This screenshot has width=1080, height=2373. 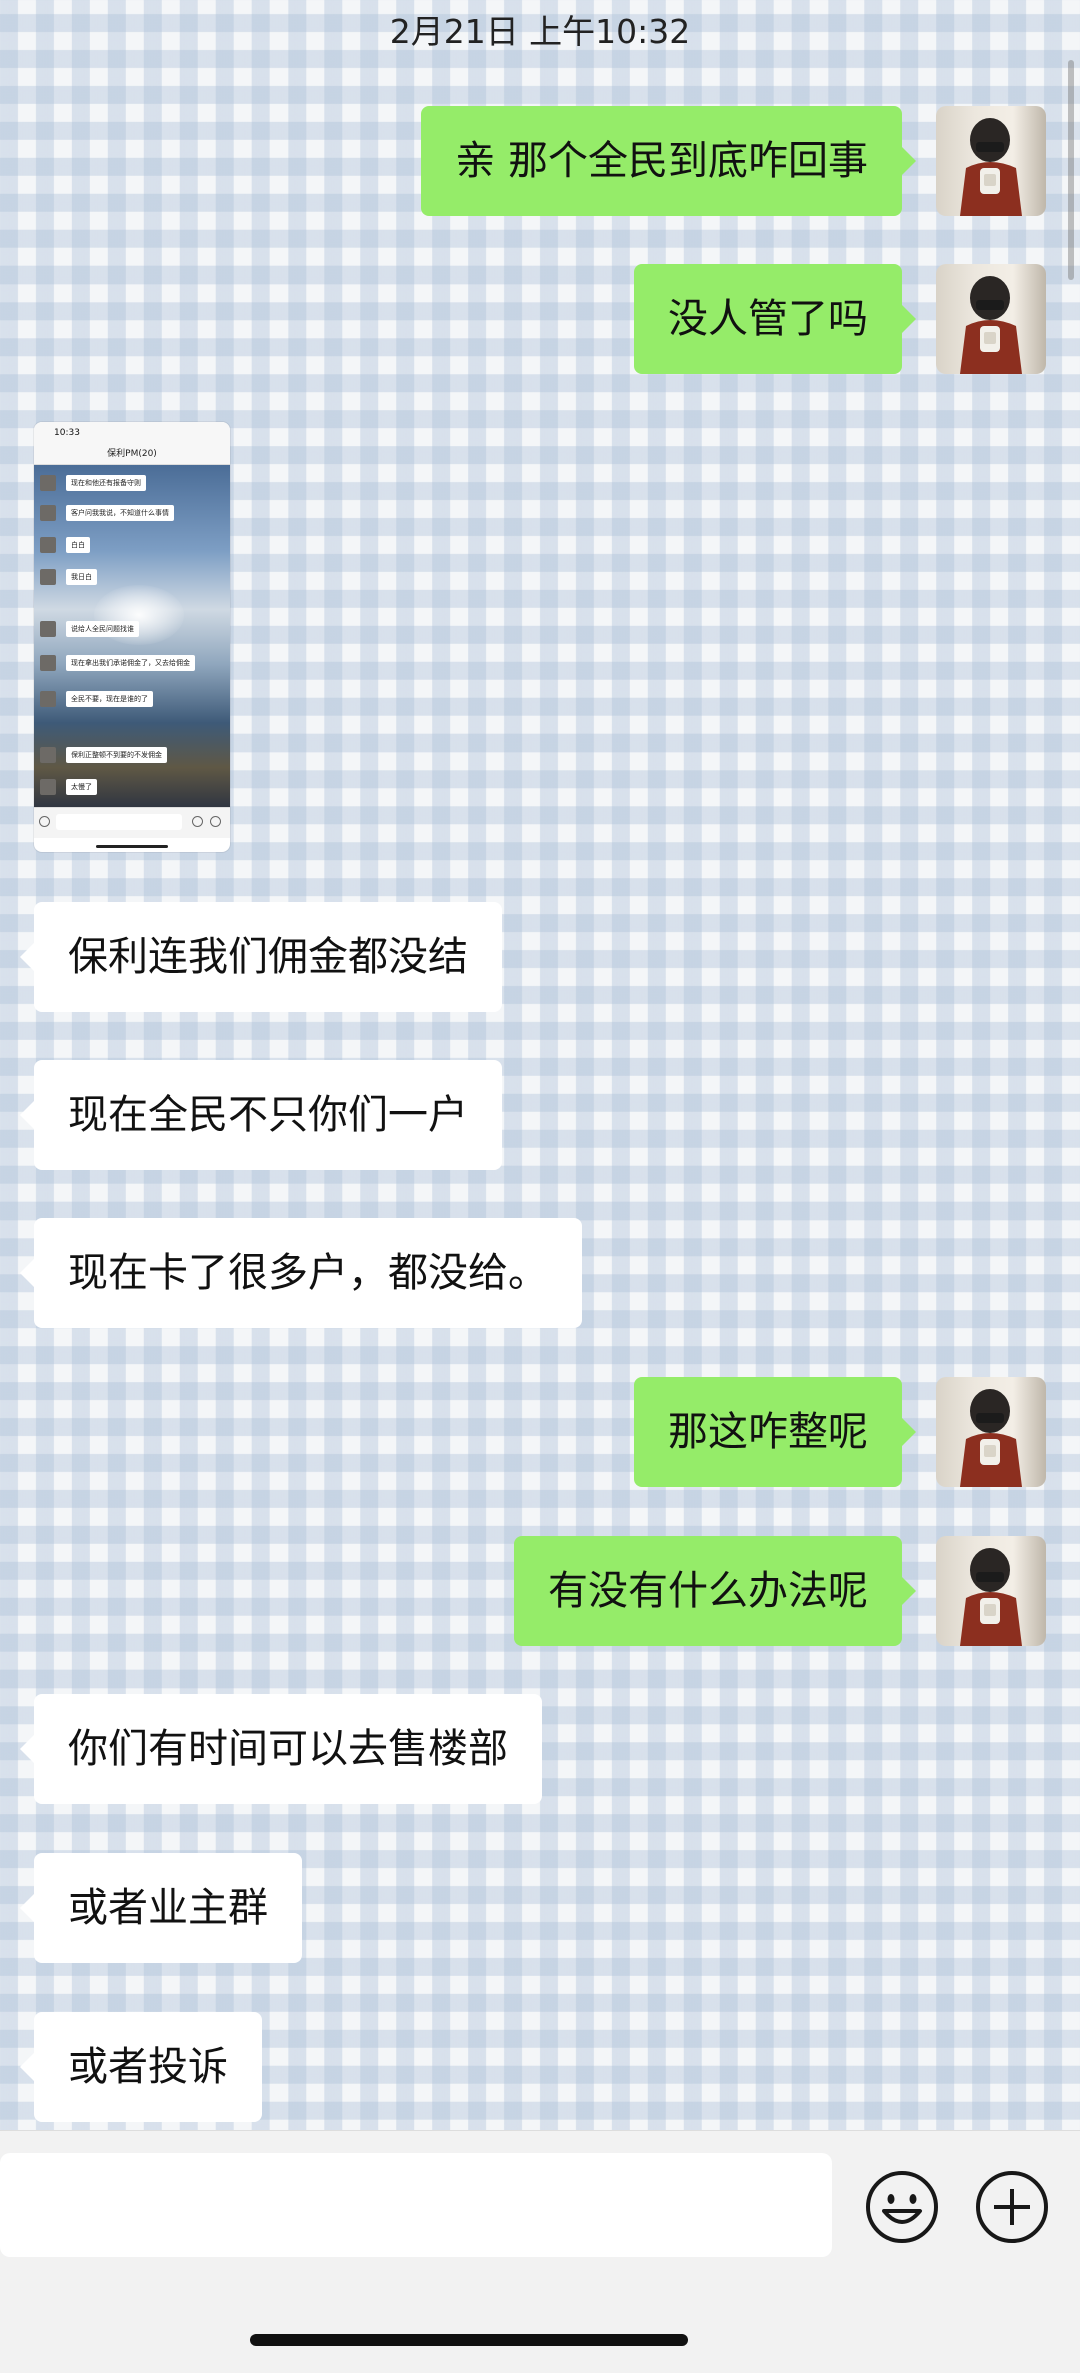 I want to click on thumbnail-message-text: 说给人全民问题找谁, so click(x=102, y=629).